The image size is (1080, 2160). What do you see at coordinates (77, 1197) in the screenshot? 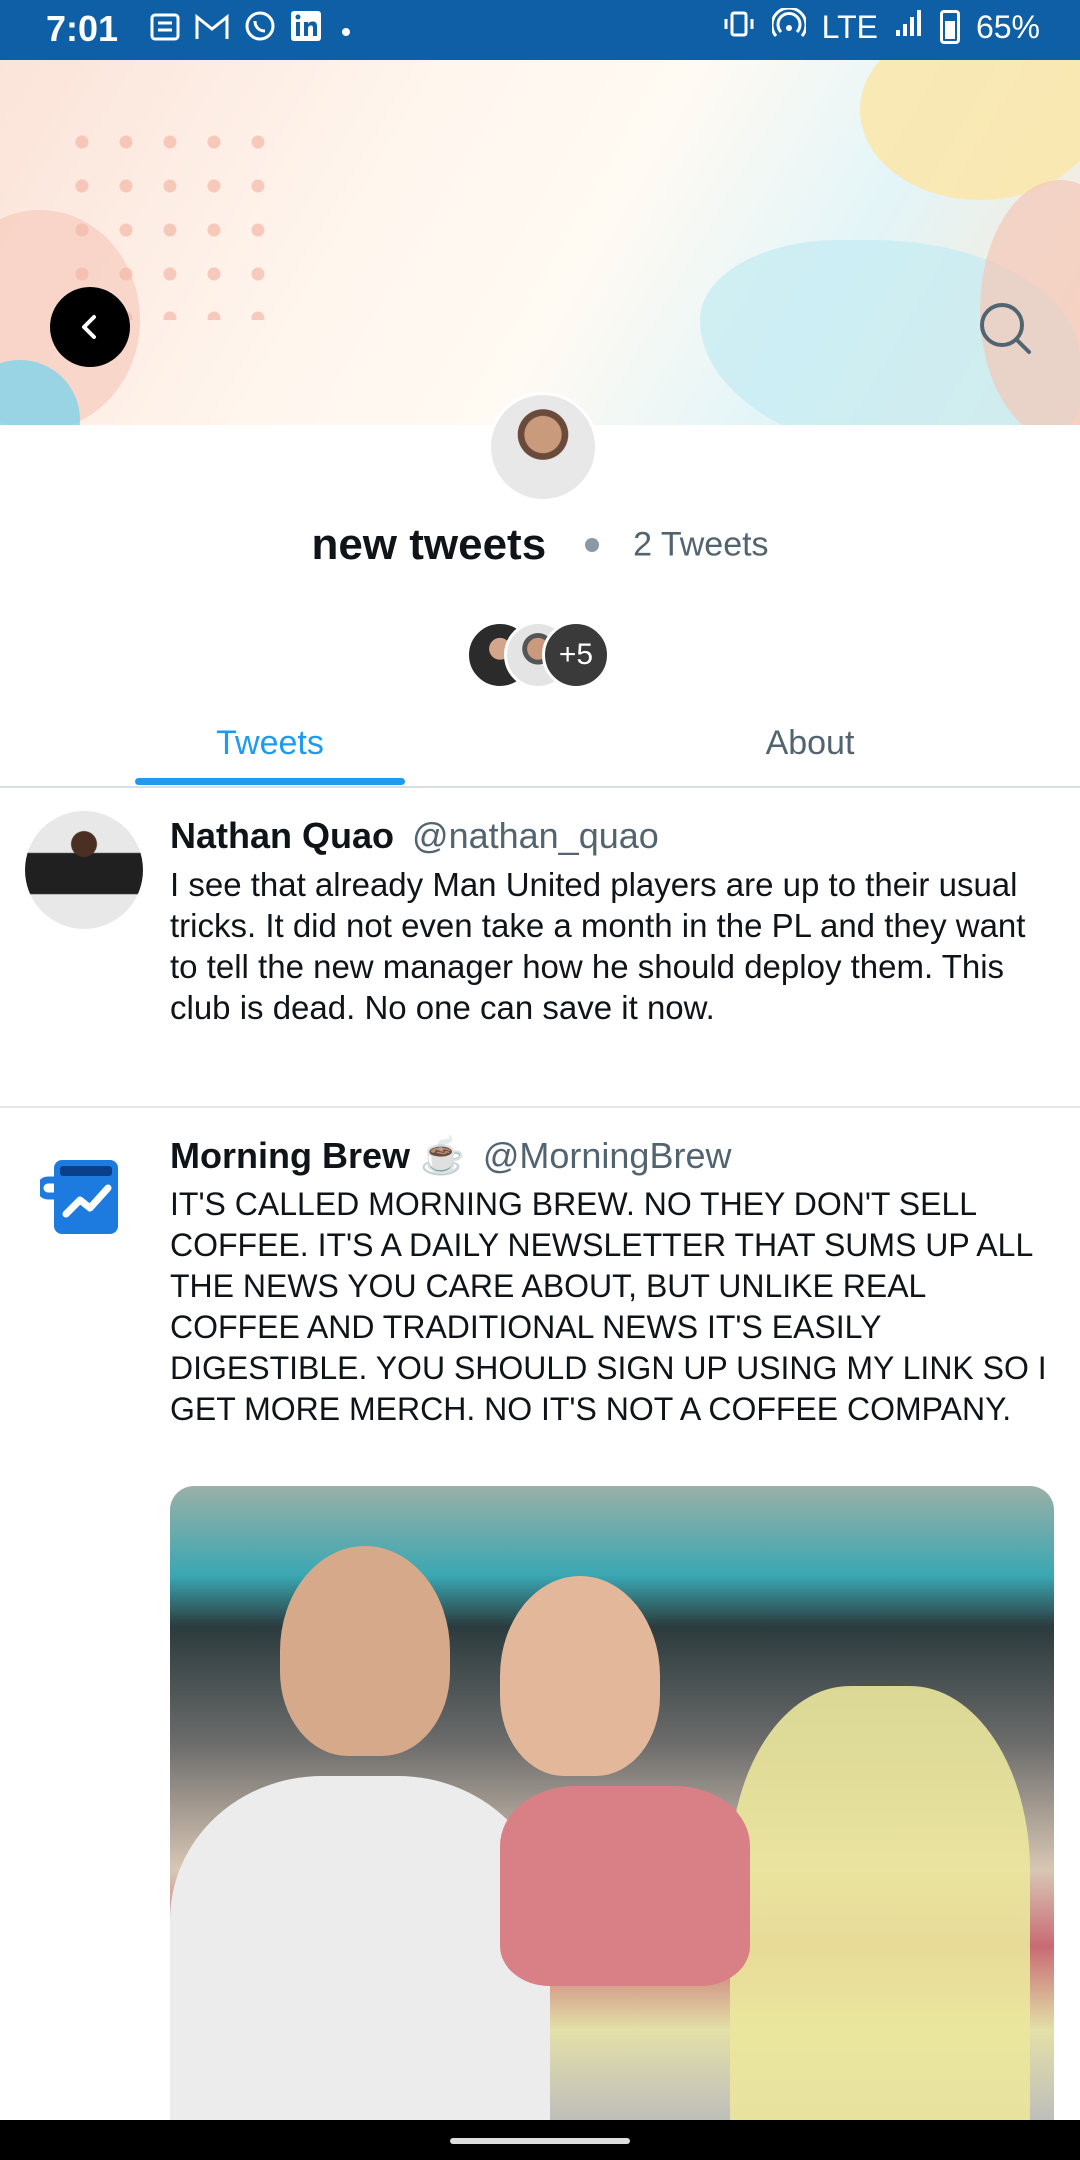
I see `mug-logo-icon` at bounding box center [77, 1197].